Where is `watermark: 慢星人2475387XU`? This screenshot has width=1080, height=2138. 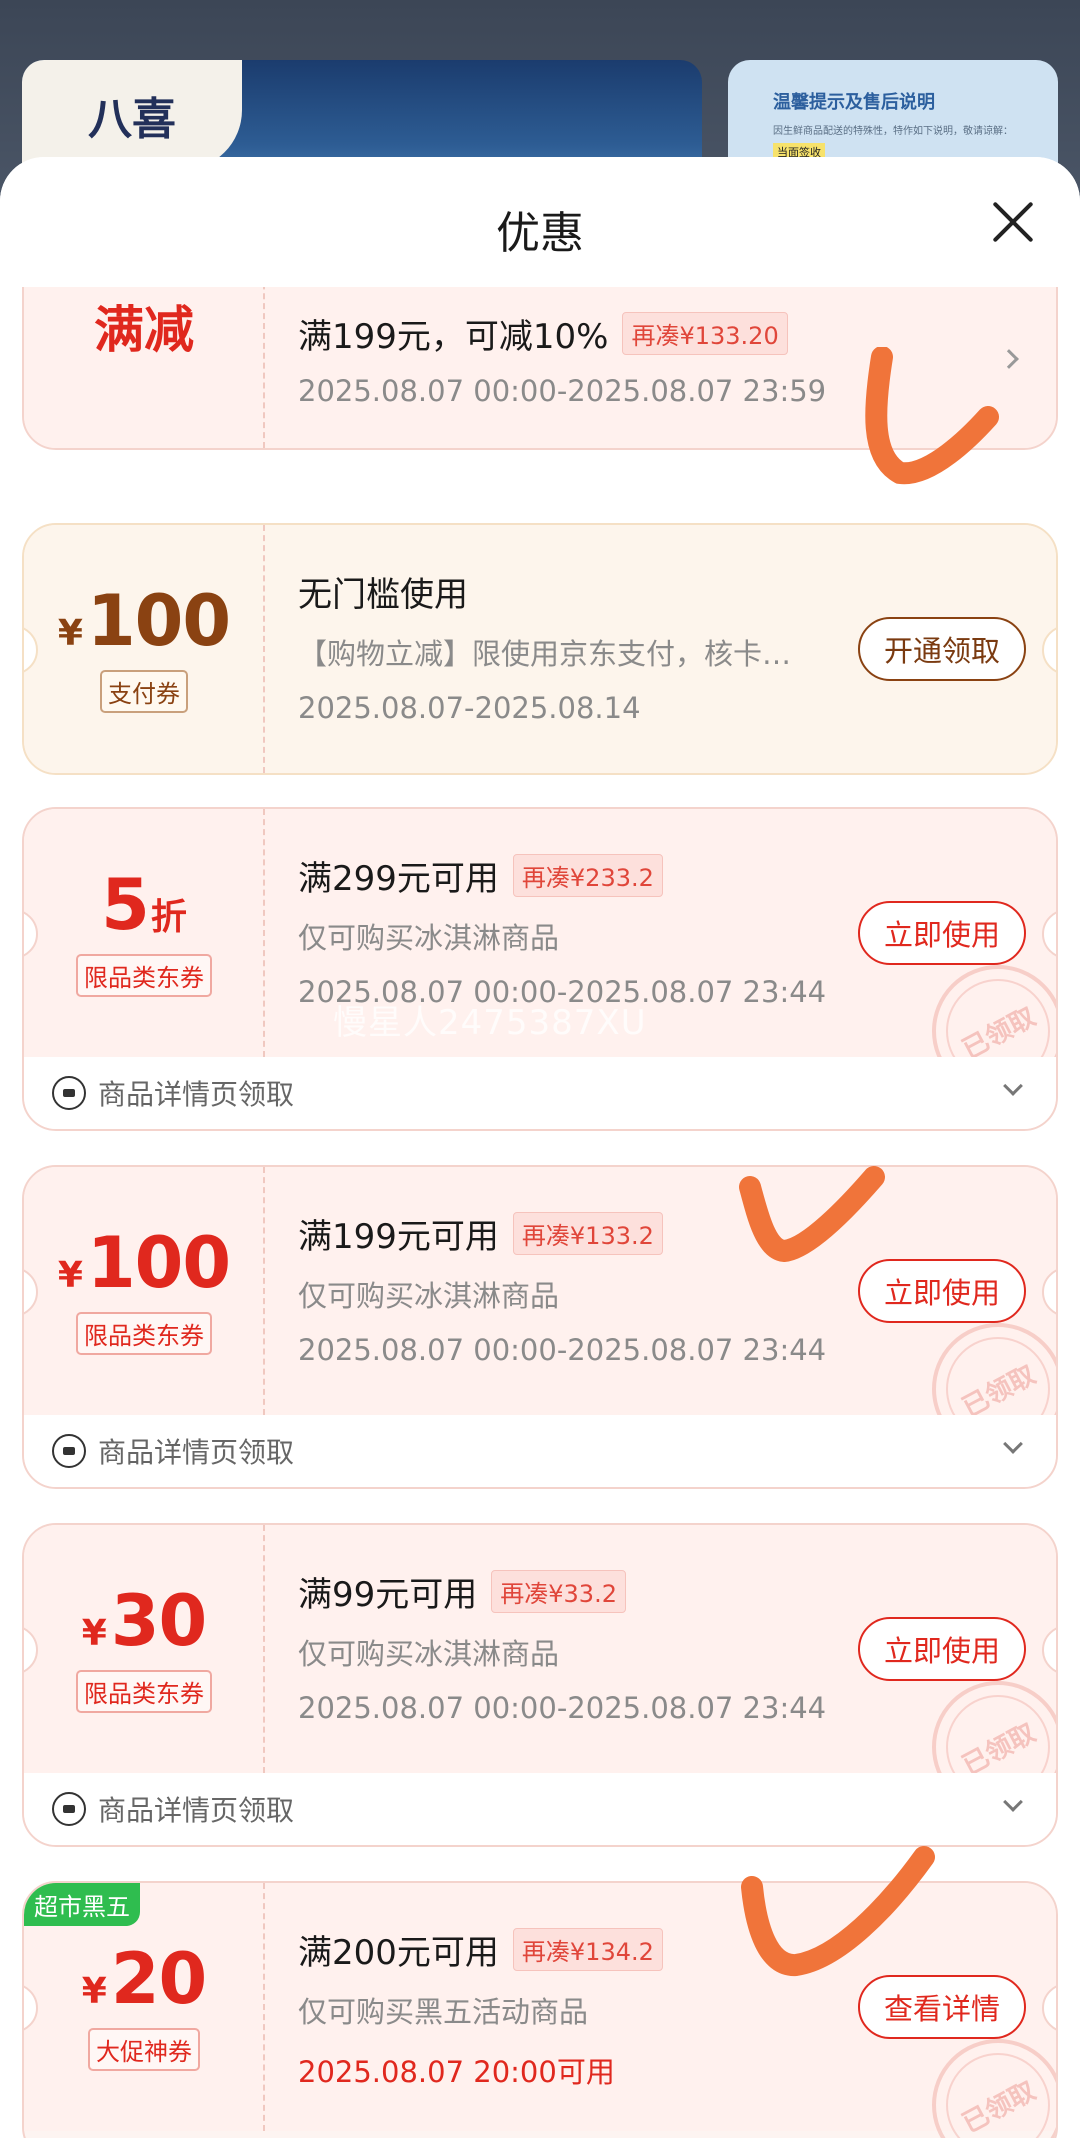
watermark: 慢星人2475387XU is located at coordinates (490, 1023).